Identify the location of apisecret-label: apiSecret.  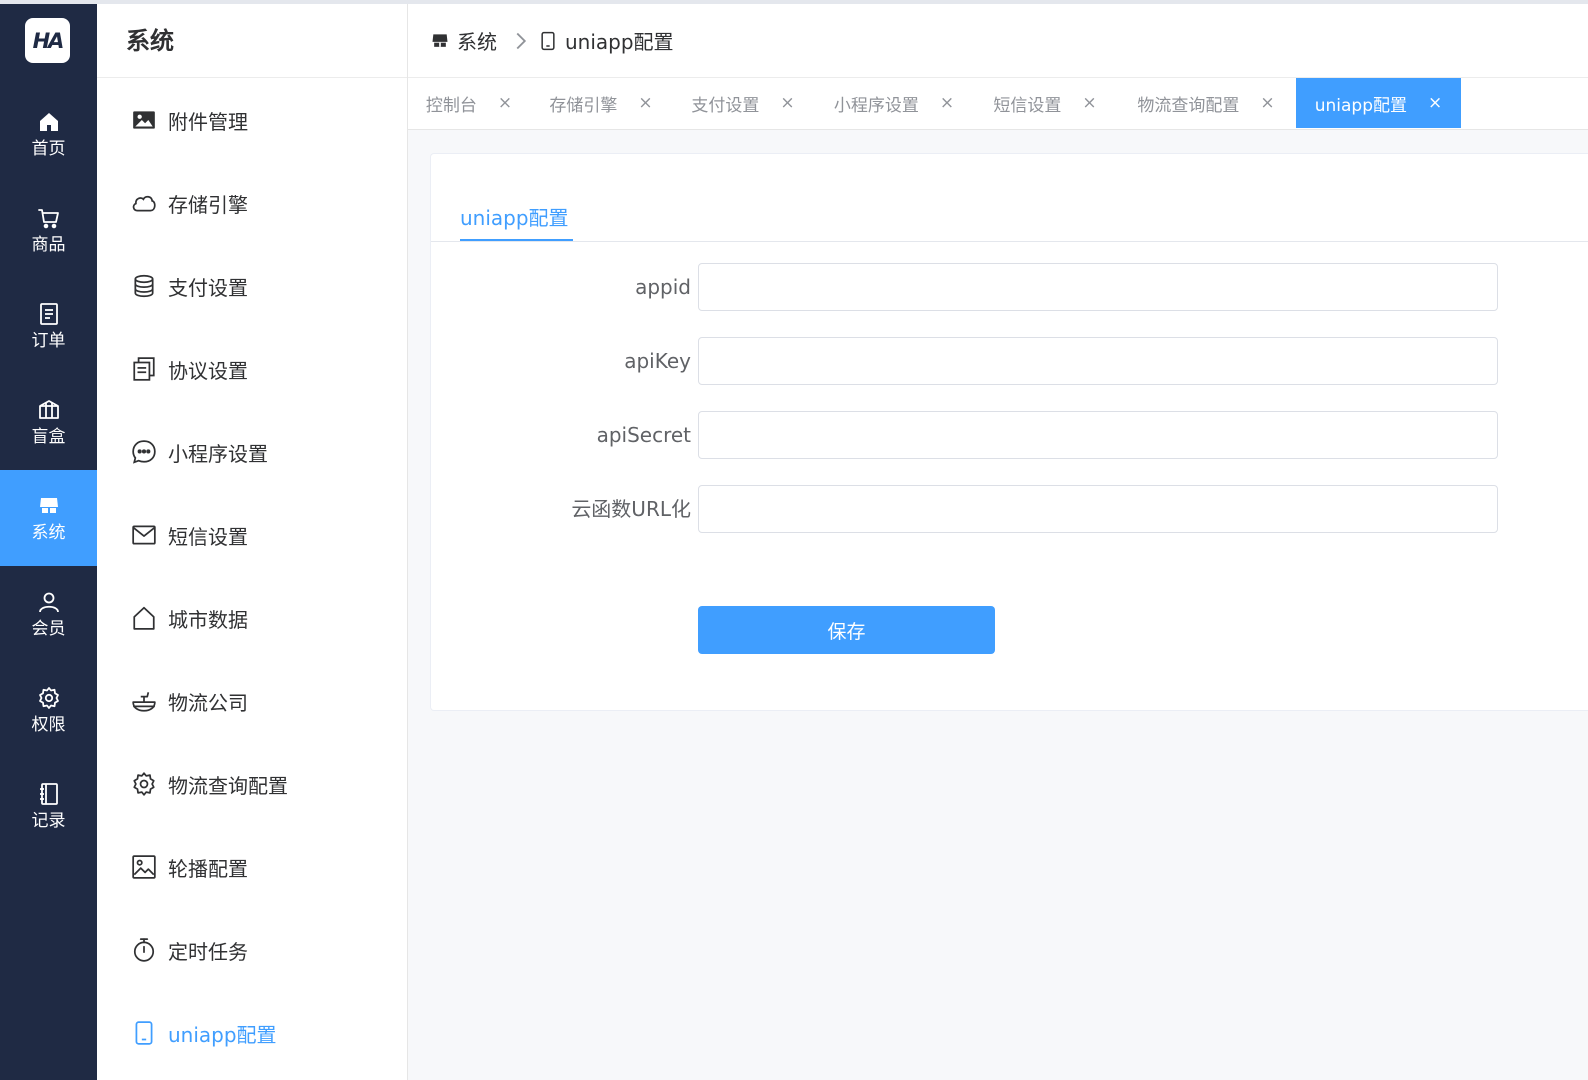
(643, 435).